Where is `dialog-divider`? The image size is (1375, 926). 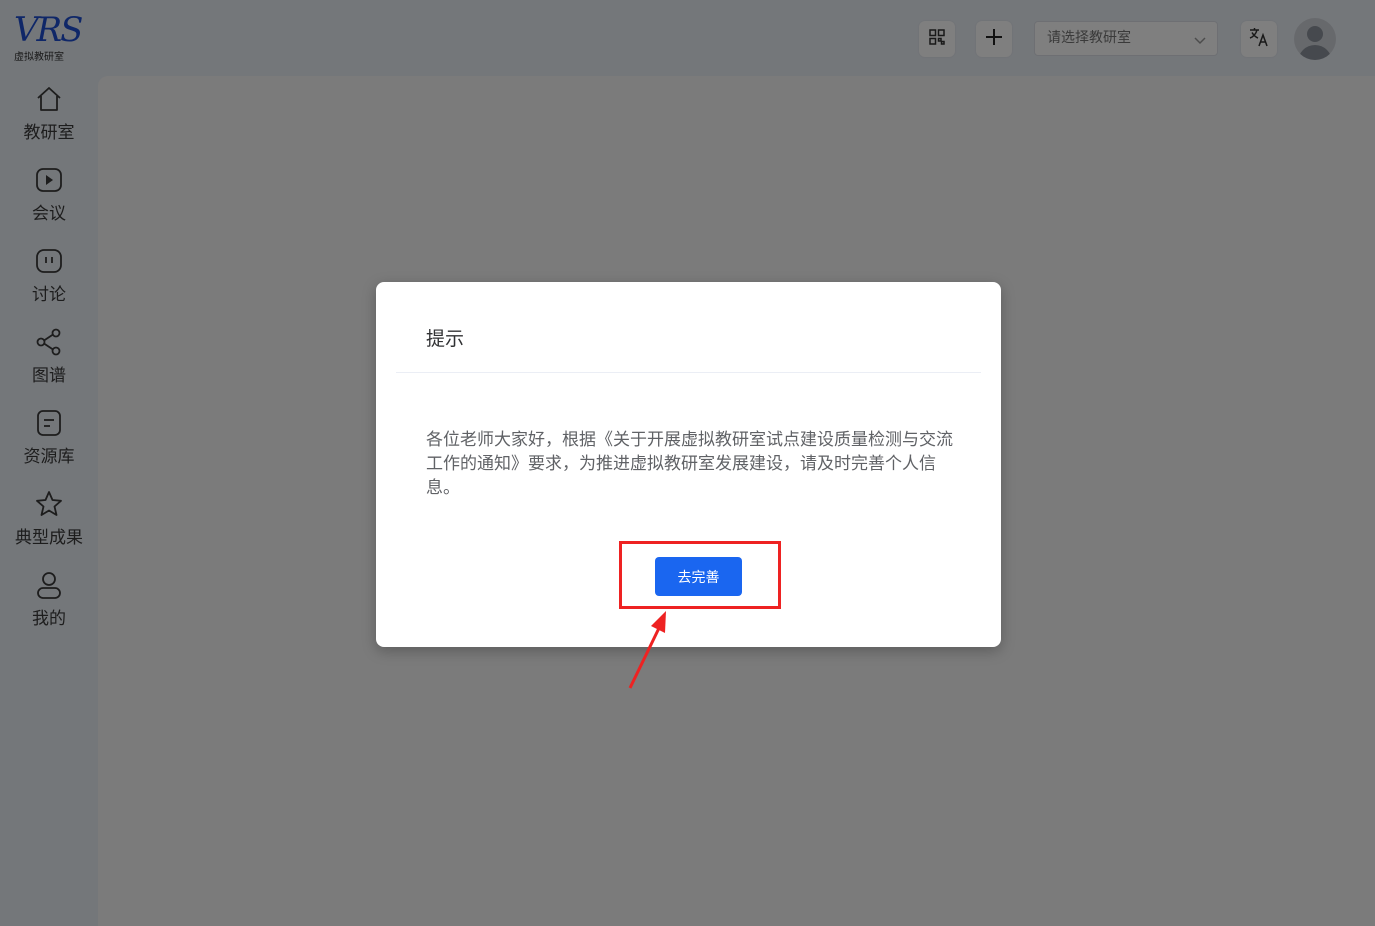 dialog-divider is located at coordinates (688, 372).